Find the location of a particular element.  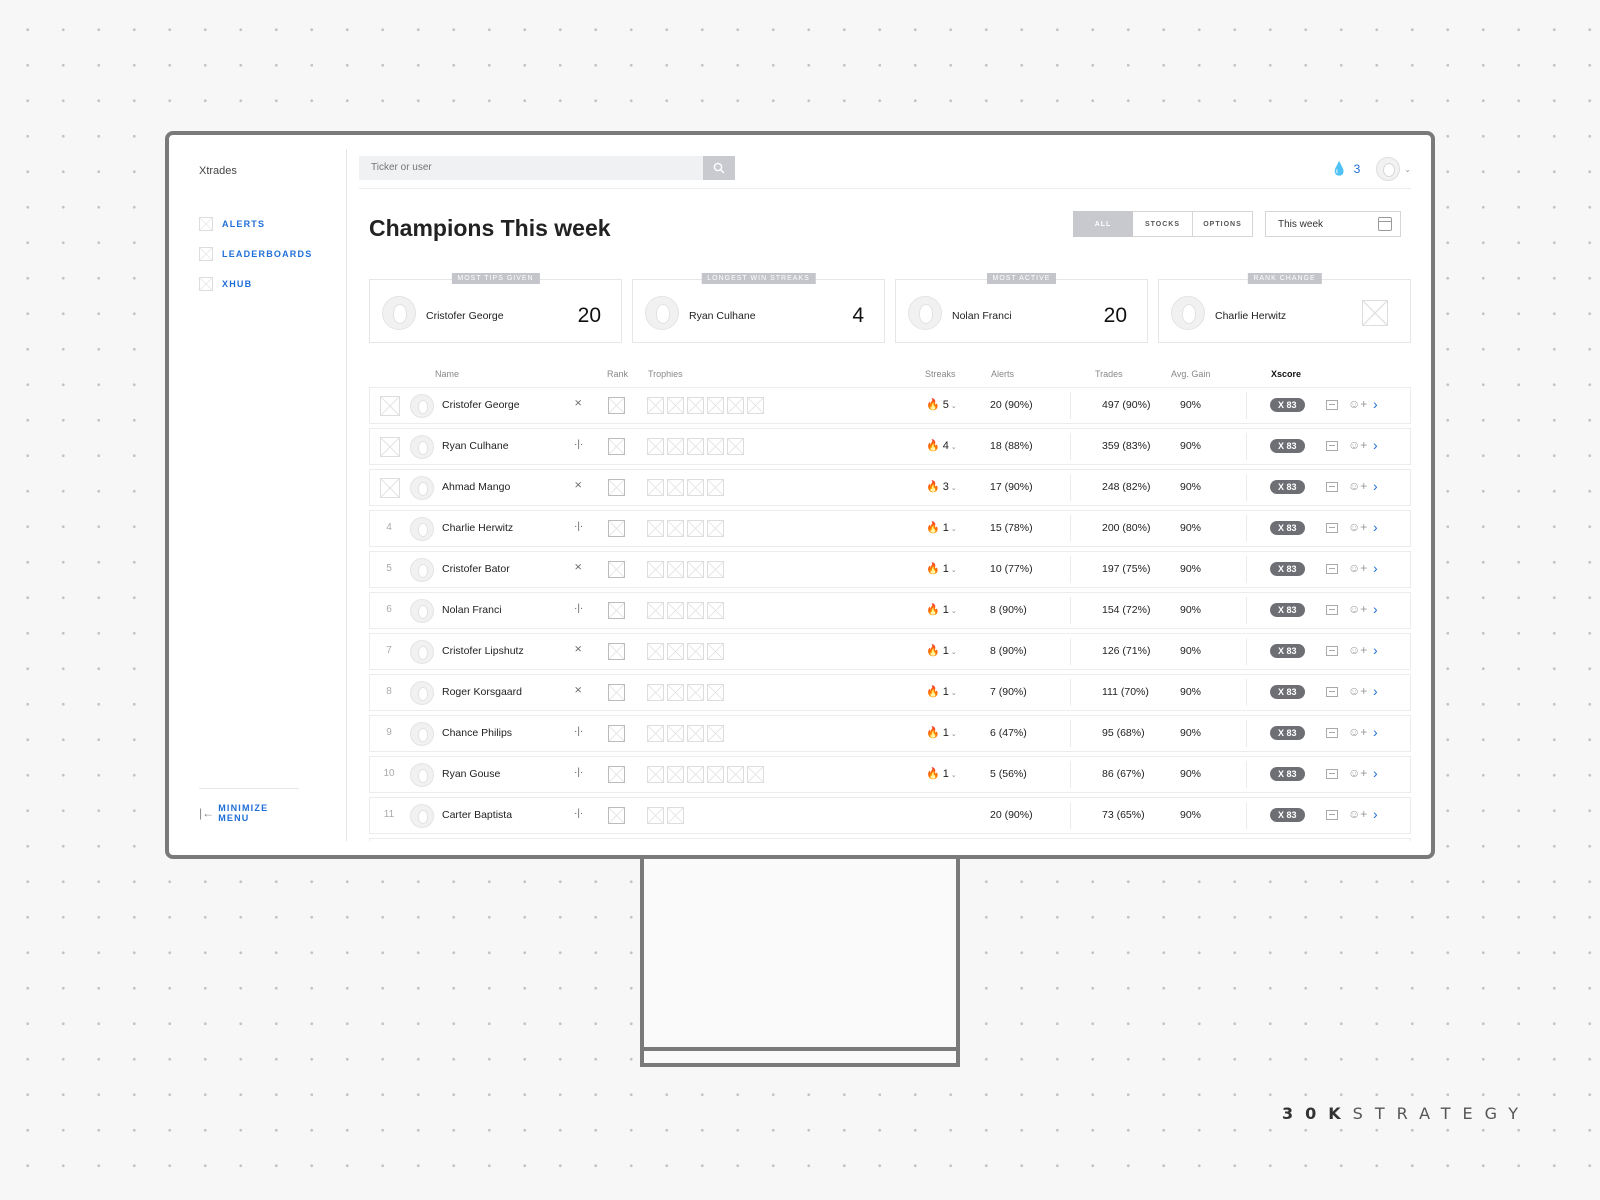

filter-stocks-button: STOCKS is located at coordinates (1163, 224).